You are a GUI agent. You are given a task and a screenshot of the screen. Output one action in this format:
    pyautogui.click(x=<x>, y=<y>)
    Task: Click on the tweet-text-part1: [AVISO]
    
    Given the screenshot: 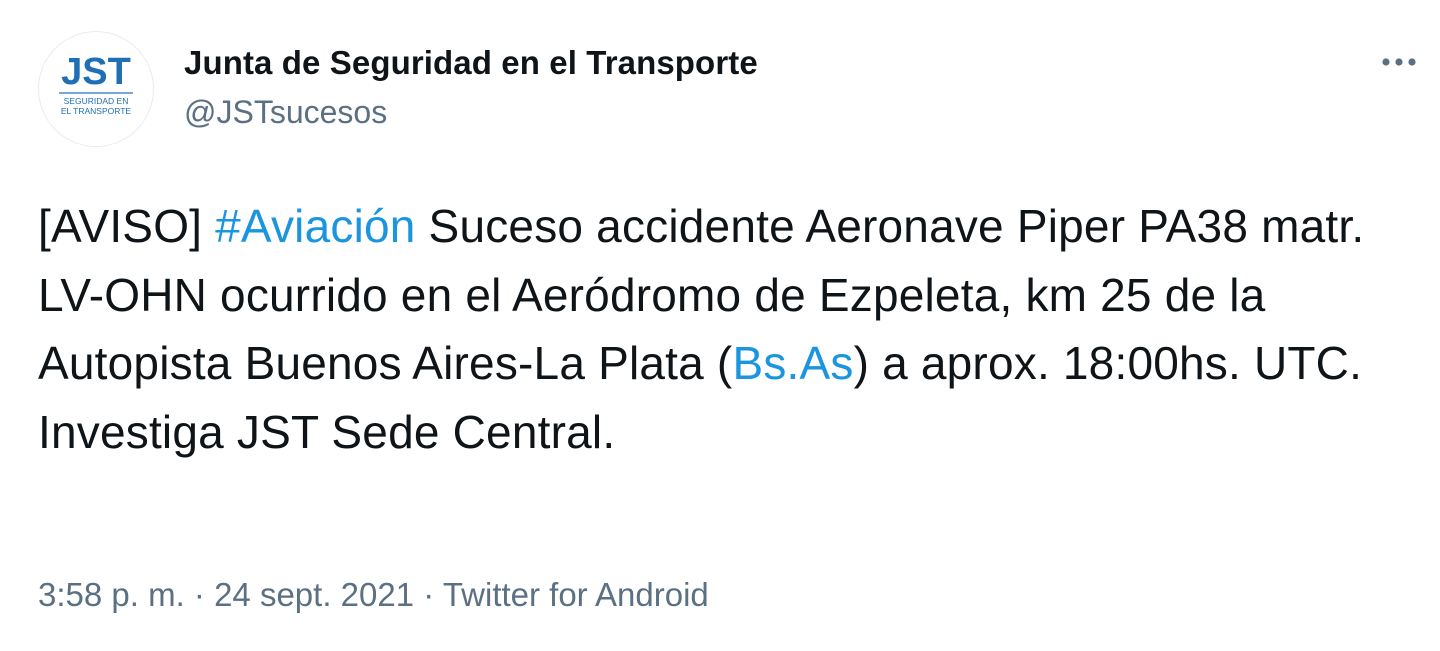 What is the action you would take?
    pyautogui.click(x=127, y=226)
    